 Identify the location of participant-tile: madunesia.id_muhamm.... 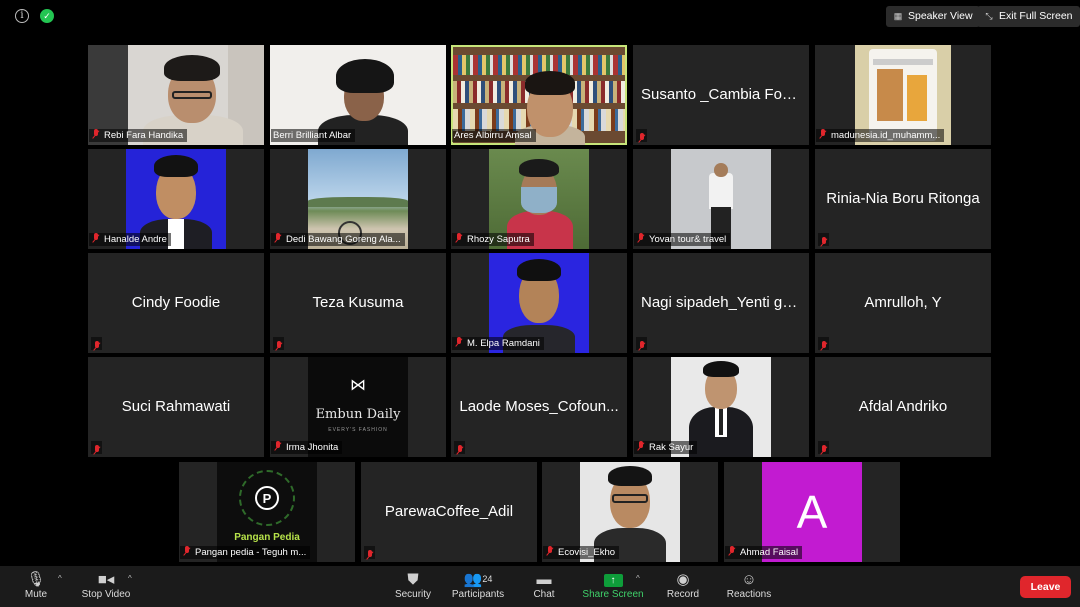
(903, 95).